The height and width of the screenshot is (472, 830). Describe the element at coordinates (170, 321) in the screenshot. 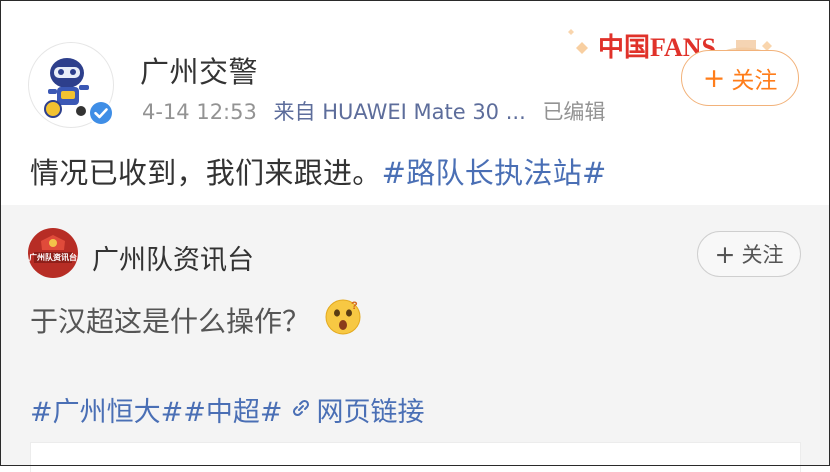

I see `repost-text: 于汉超这是什么操作？` at that location.